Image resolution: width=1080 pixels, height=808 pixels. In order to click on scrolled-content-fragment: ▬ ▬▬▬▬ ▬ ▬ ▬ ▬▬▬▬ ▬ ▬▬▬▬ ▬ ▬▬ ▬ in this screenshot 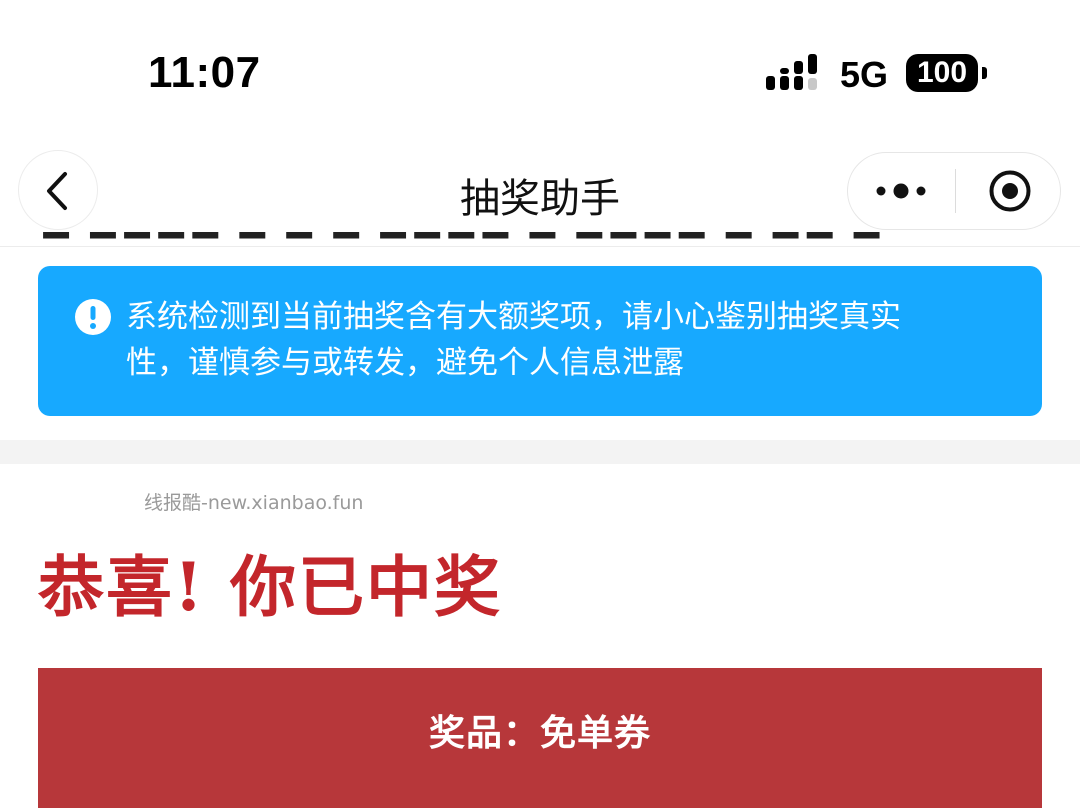, I will do `click(540, 240)`.